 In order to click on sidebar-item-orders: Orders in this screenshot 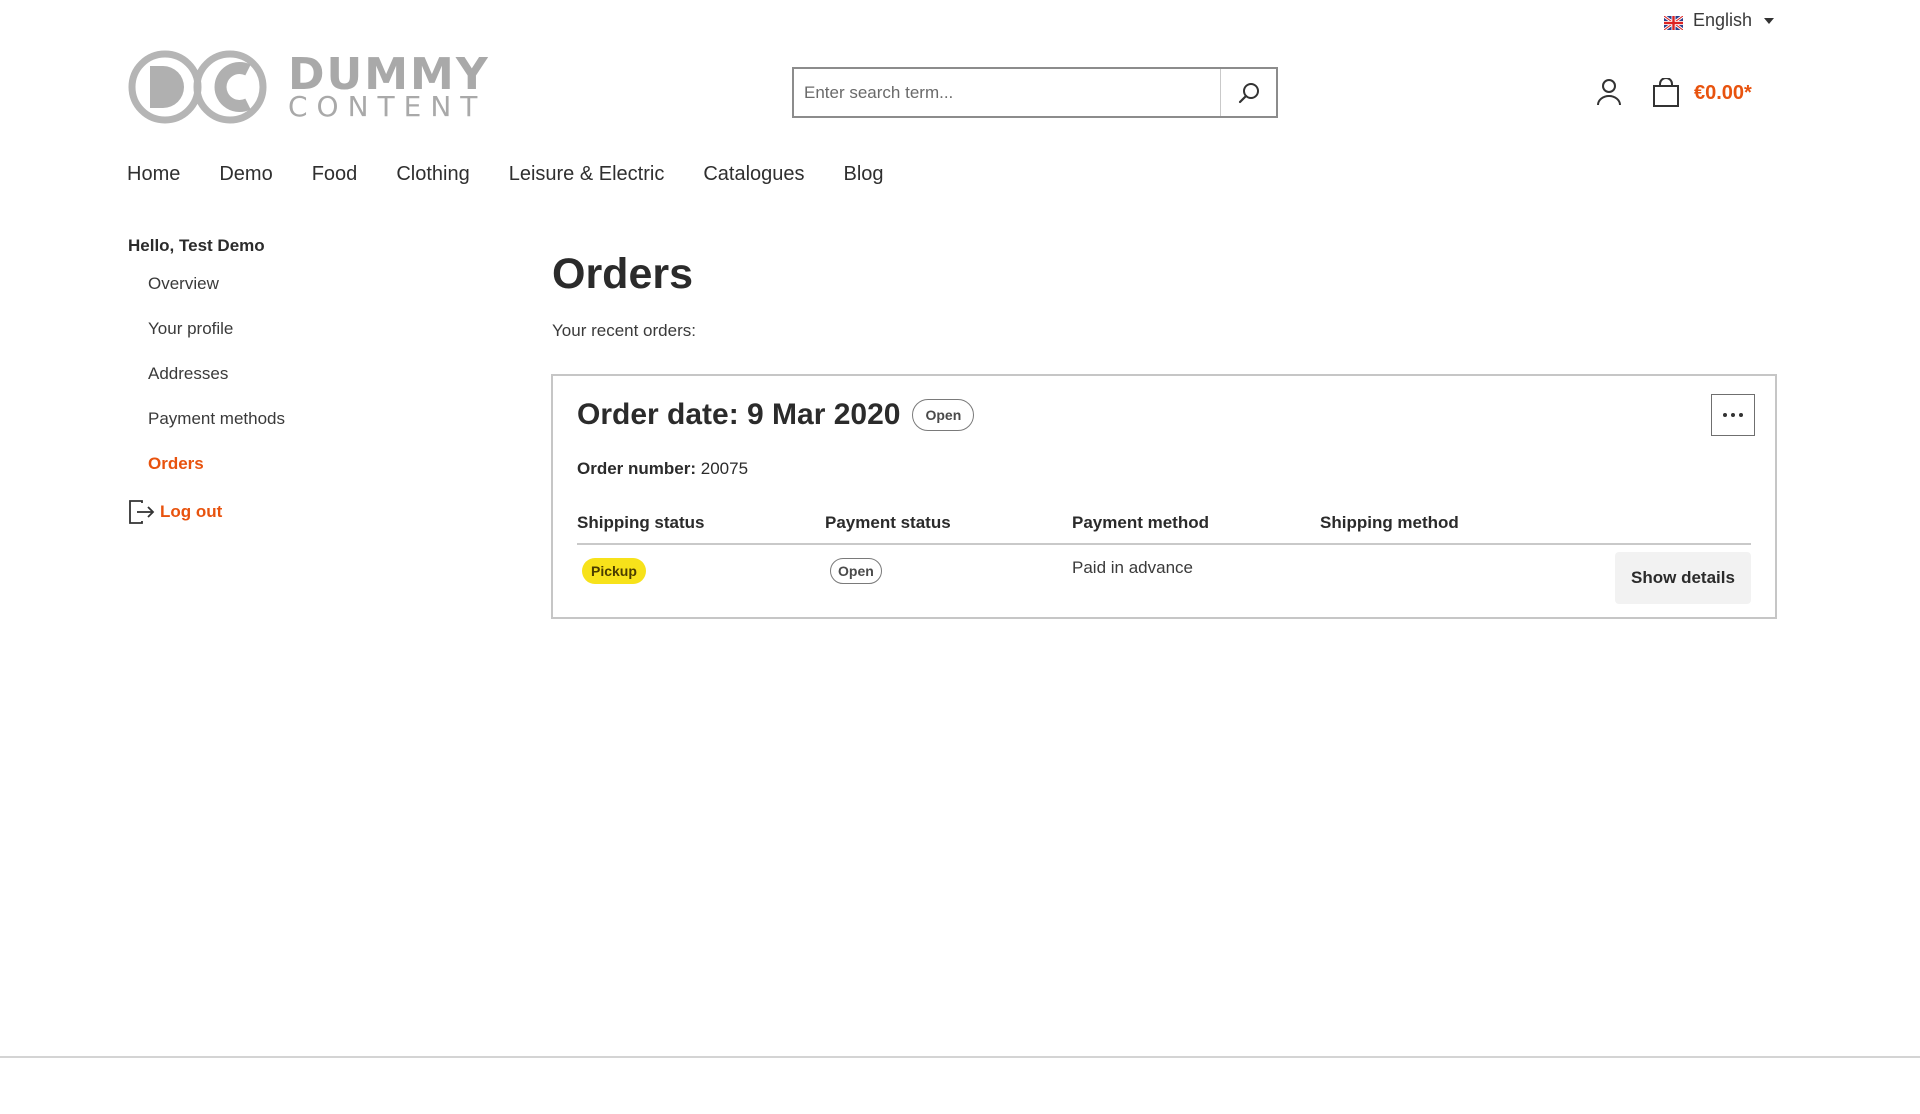, I will do `click(278, 476)`.